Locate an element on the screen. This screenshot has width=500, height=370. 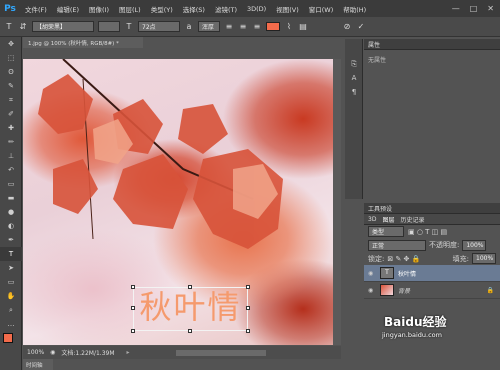
color-swatches is located at coordinates (10, 342).